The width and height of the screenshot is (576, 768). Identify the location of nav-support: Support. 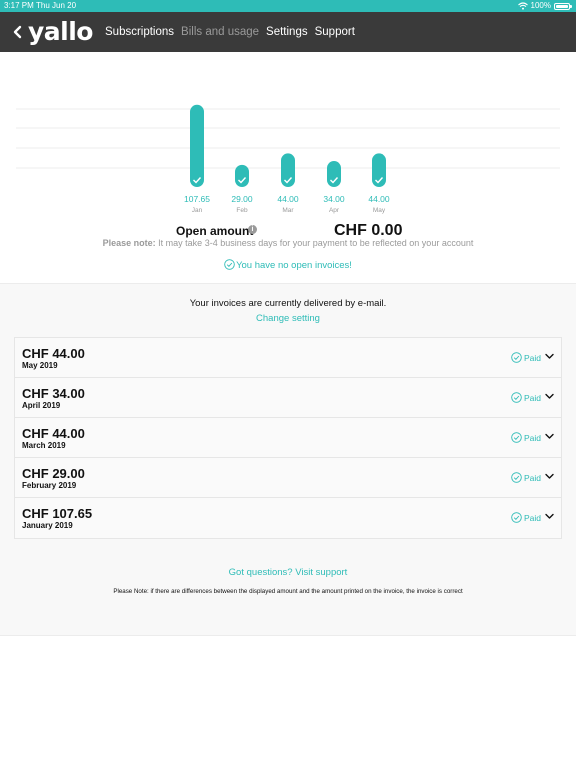
(335, 32).